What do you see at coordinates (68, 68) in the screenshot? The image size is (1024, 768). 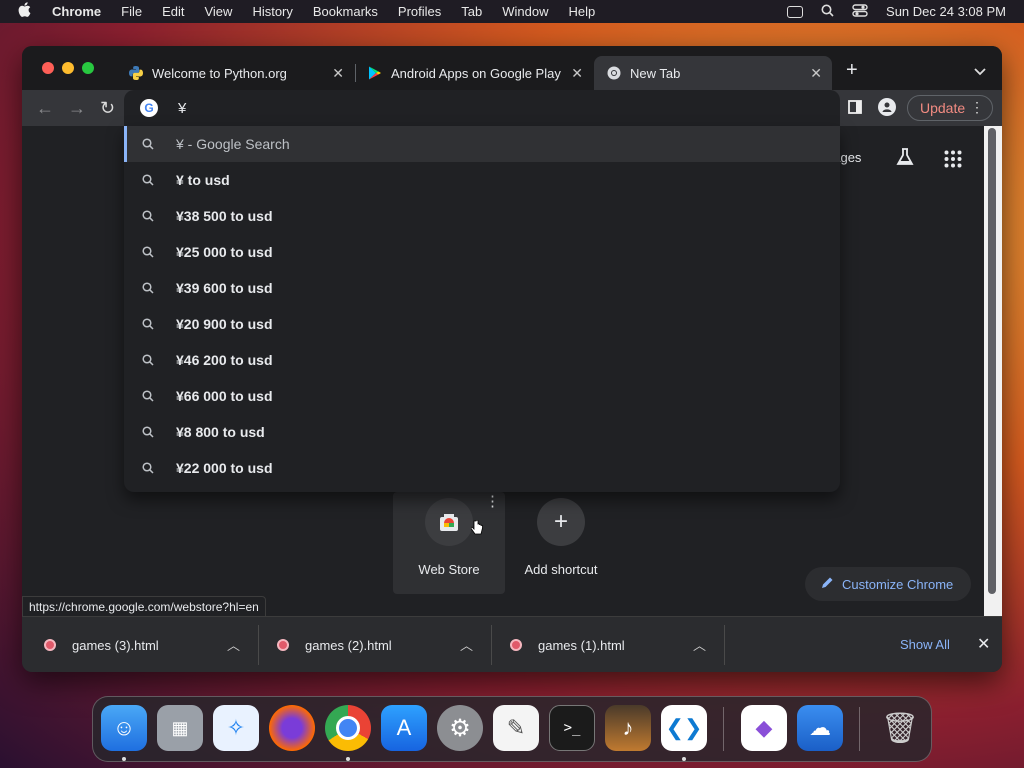 I see `minimize-window-button` at bounding box center [68, 68].